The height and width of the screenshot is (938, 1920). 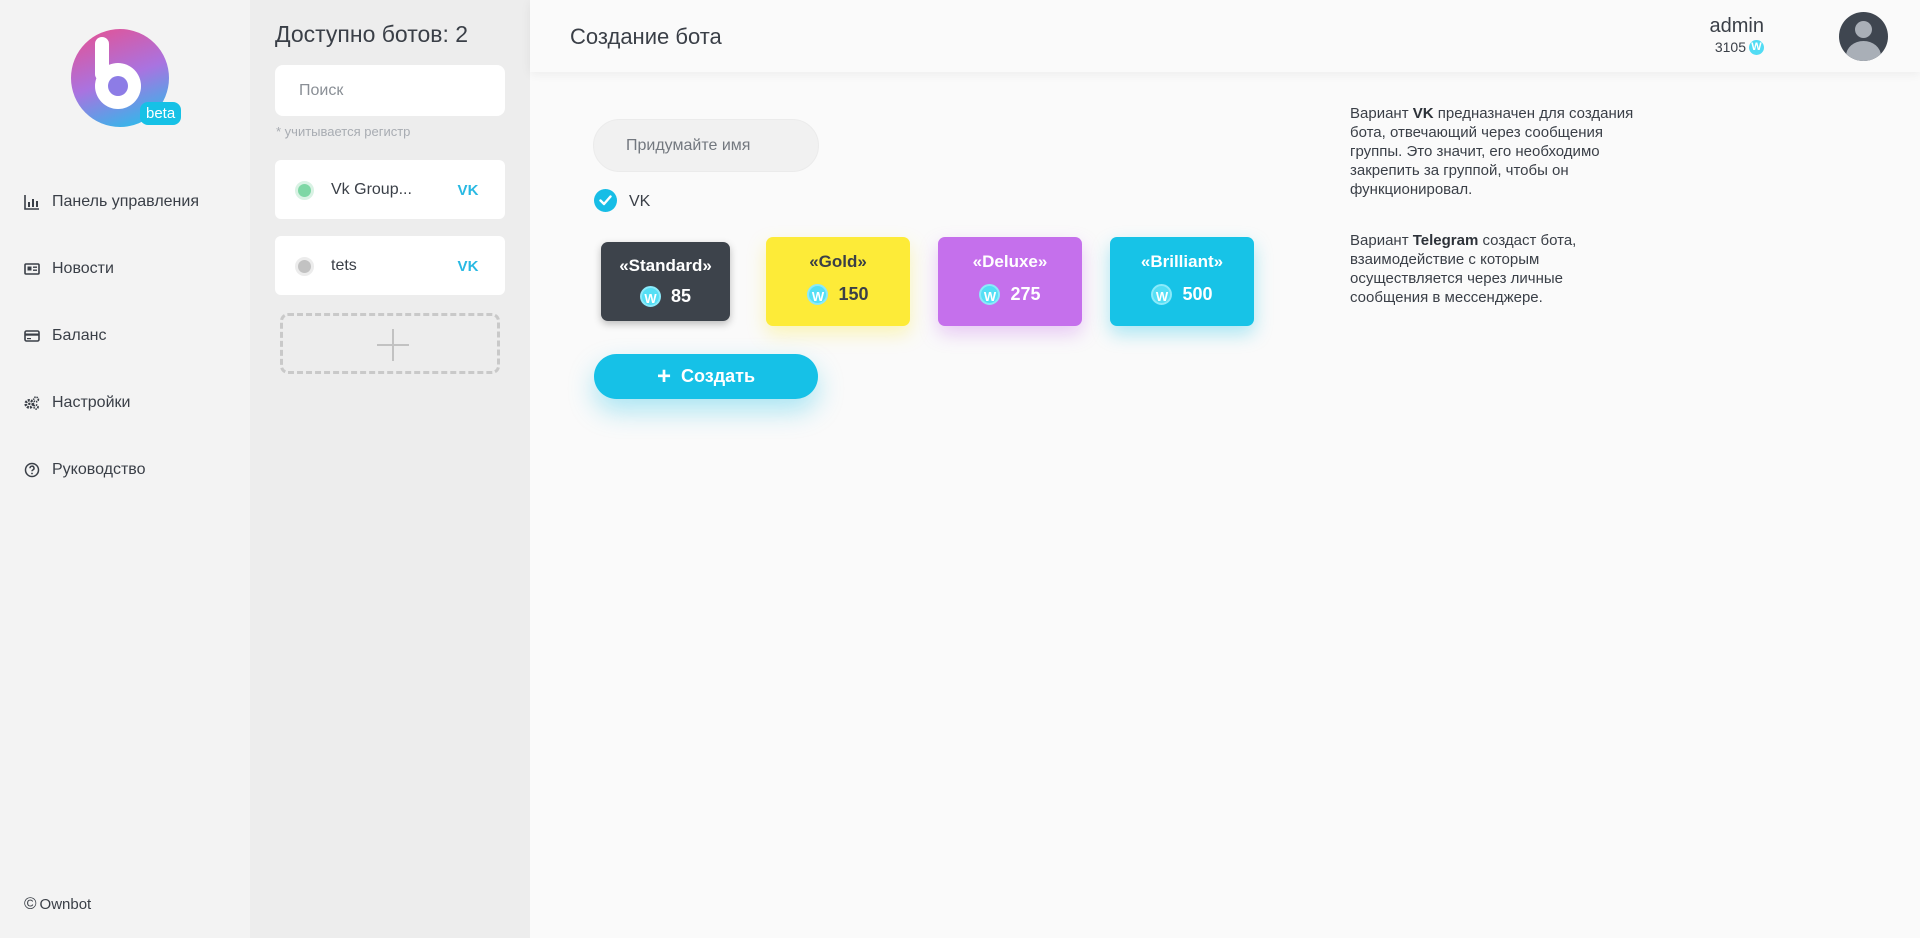 I want to click on plus-icon-stroke, so click(x=393, y=345).